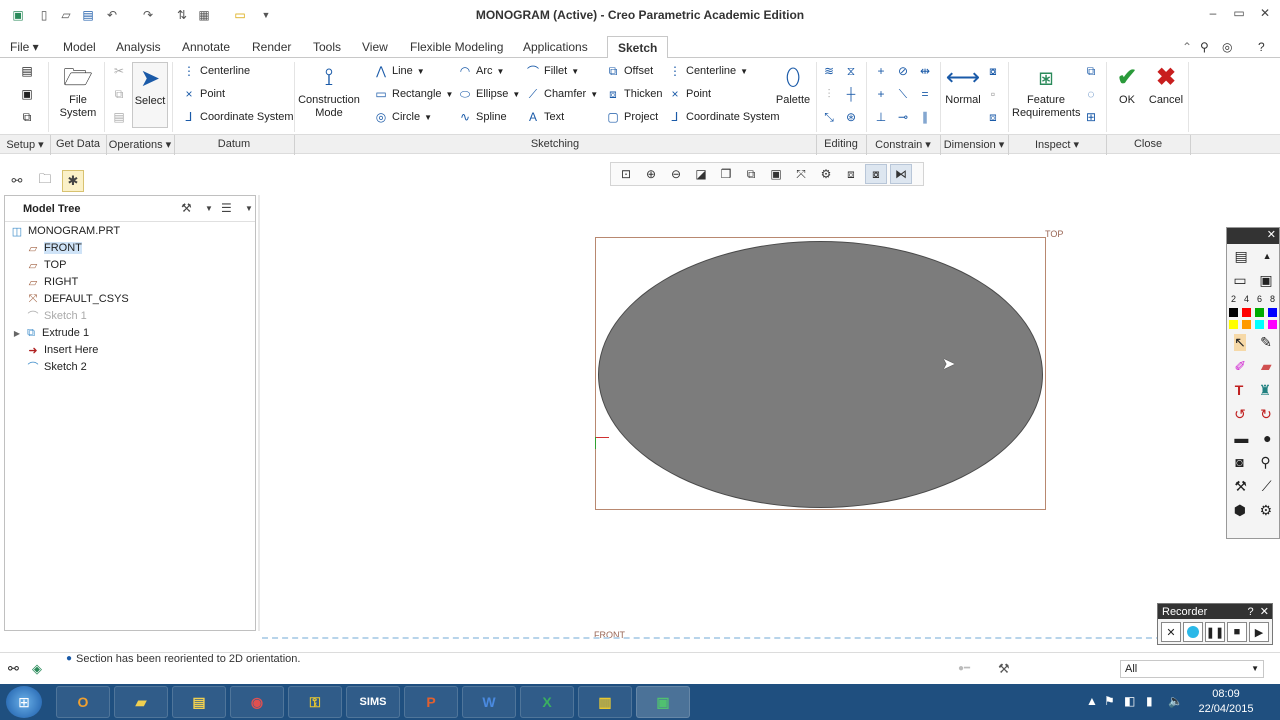 The width and height of the screenshot is (1280, 720). What do you see at coordinates (271, 47) in the screenshot?
I see `tab-render: Render` at bounding box center [271, 47].